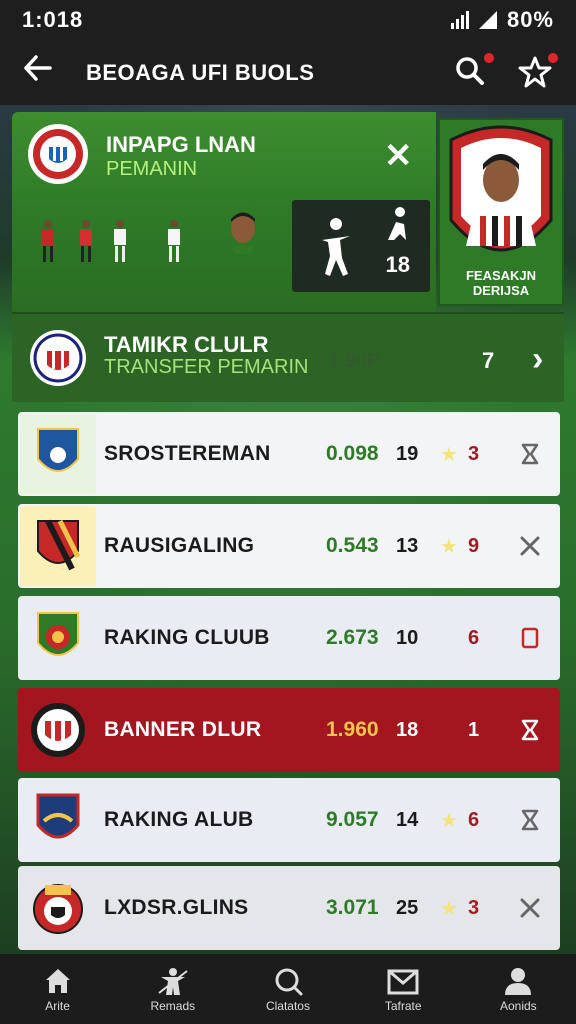 The width and height of the screenshot is (576, 1024). I want to click on battery-level: 80%, so click(530, 19).